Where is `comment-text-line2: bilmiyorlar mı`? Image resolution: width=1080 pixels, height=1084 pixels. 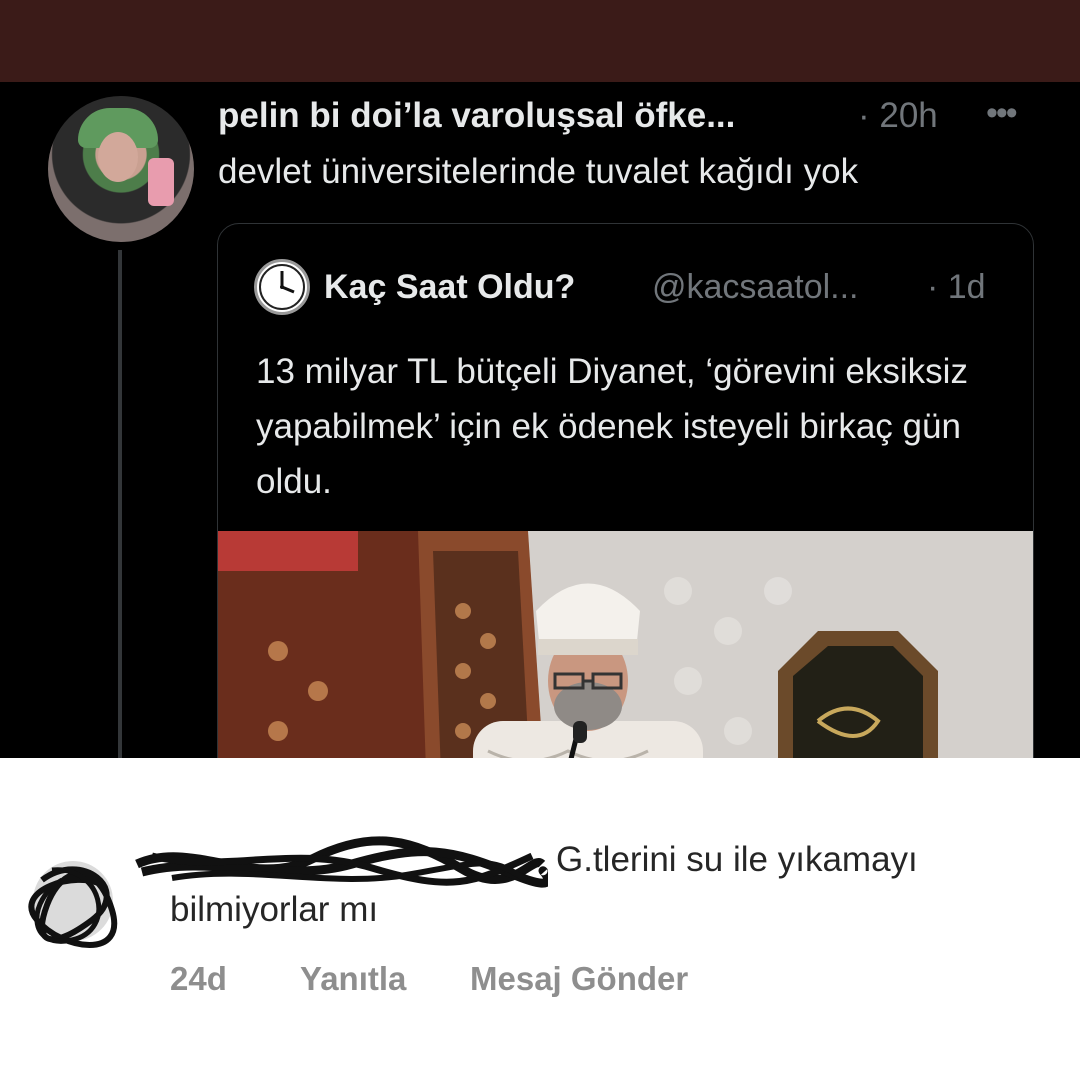
comment-text-line2: bilmiyorlar mı is located at coordinates (274, 909).